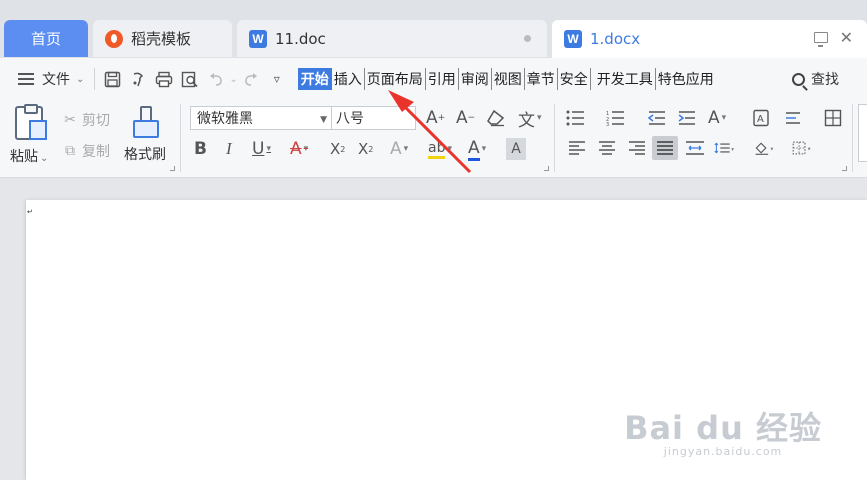 This screenshot has width=867, height=480. Describe the element at coordinates (442, 79) in the screenshot. I see `menu-tab-references: 引用` at that location.